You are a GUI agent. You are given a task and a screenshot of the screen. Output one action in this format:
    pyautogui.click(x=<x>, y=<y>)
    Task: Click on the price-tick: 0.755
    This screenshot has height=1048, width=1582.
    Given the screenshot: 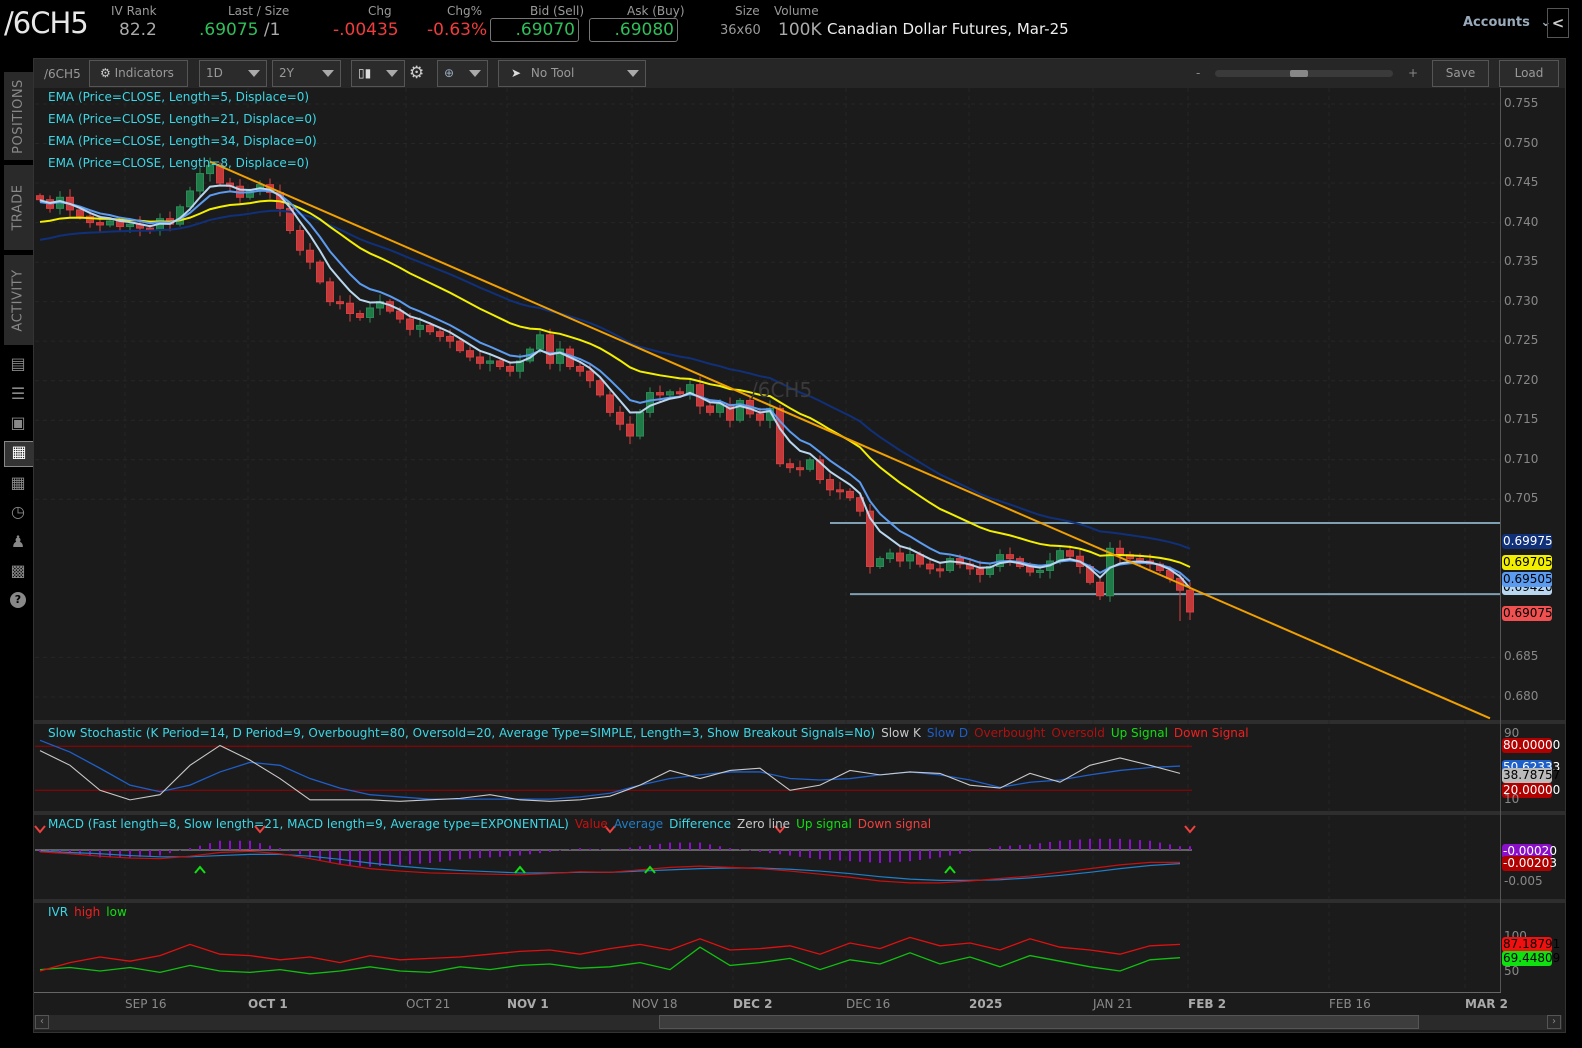 What is the action you would take?
    pyautogui.click(x=1521, y=103)
    